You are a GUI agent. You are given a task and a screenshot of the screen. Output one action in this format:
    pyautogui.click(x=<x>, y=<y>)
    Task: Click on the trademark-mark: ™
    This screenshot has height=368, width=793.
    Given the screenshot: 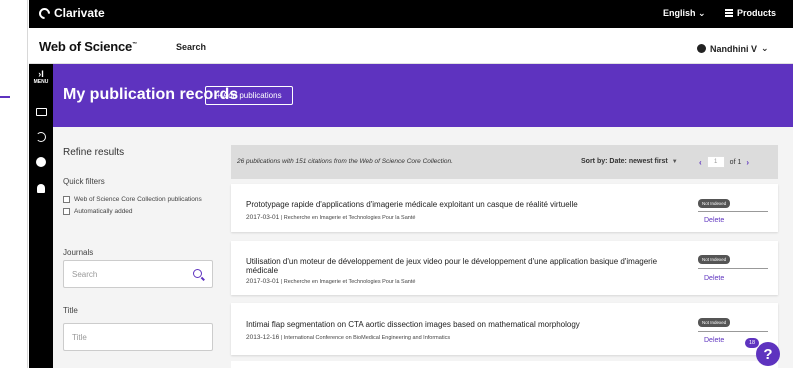 What is the action you would take?
    pyautogui.click(x=134, y=44)
    